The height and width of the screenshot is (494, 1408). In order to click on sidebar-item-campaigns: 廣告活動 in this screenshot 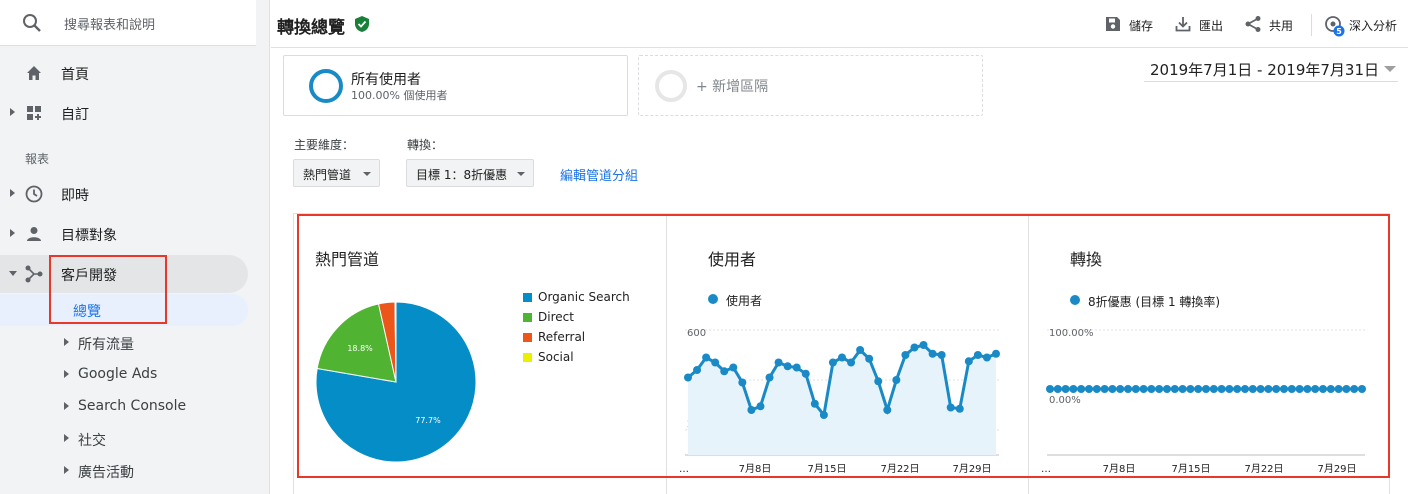, I will do `click(128, 470)`.